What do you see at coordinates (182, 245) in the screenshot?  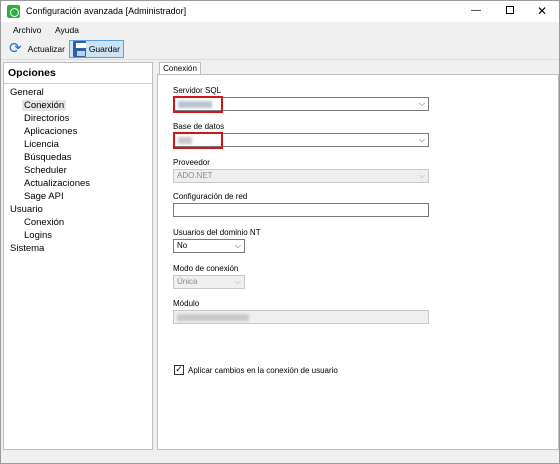 I see `usuarios-nt-value: No` at bounding box center [182, 245].